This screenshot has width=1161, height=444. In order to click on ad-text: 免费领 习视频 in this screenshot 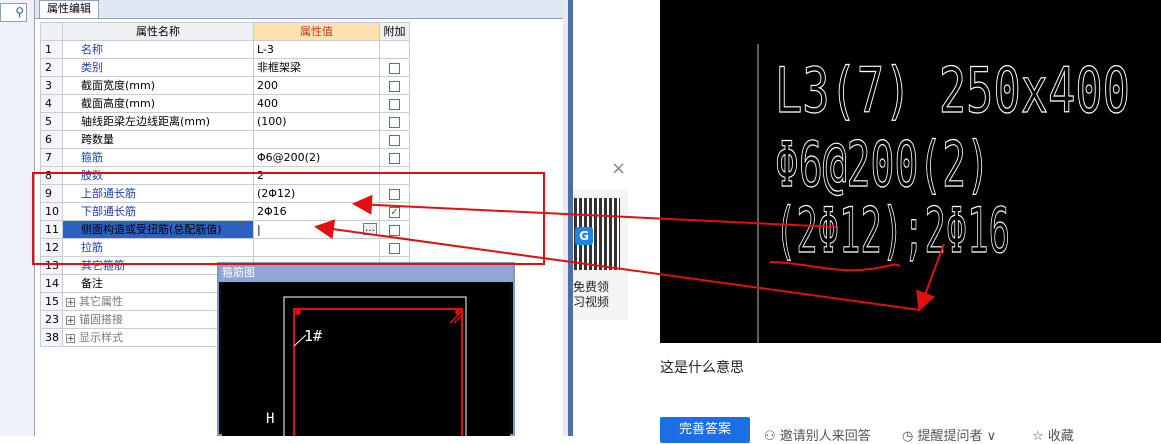, I will do `click(601, 295)`.